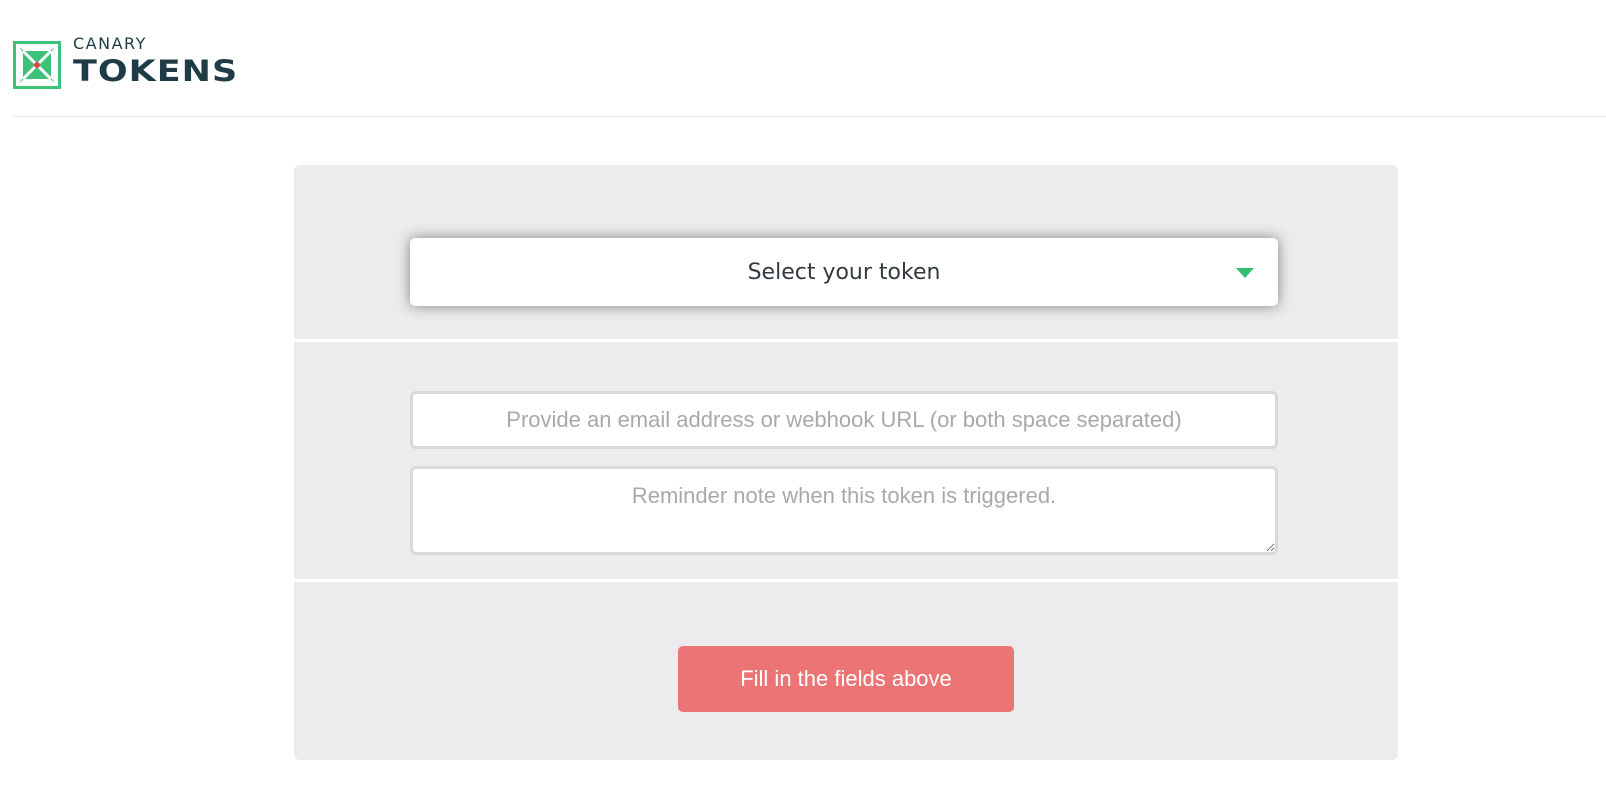 This screenshot has height=804, width=1606. Describe the element at coordinates (844, 510) in the screenshot. I see `reminder-note-input` at that location.